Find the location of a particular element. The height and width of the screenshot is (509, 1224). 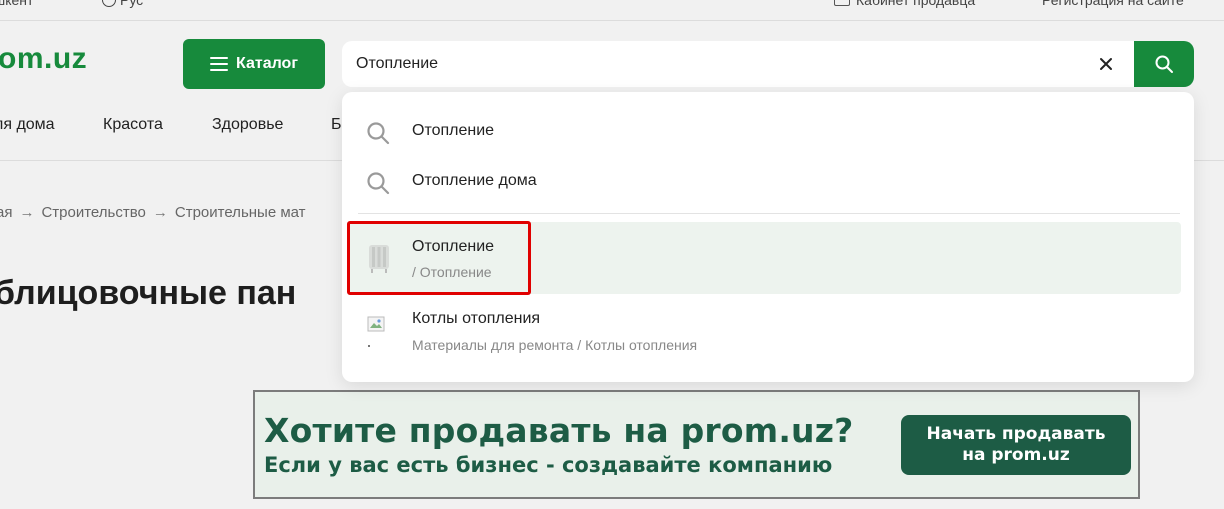

suggestion-item: Отопление is located at coordinates (768, 132).